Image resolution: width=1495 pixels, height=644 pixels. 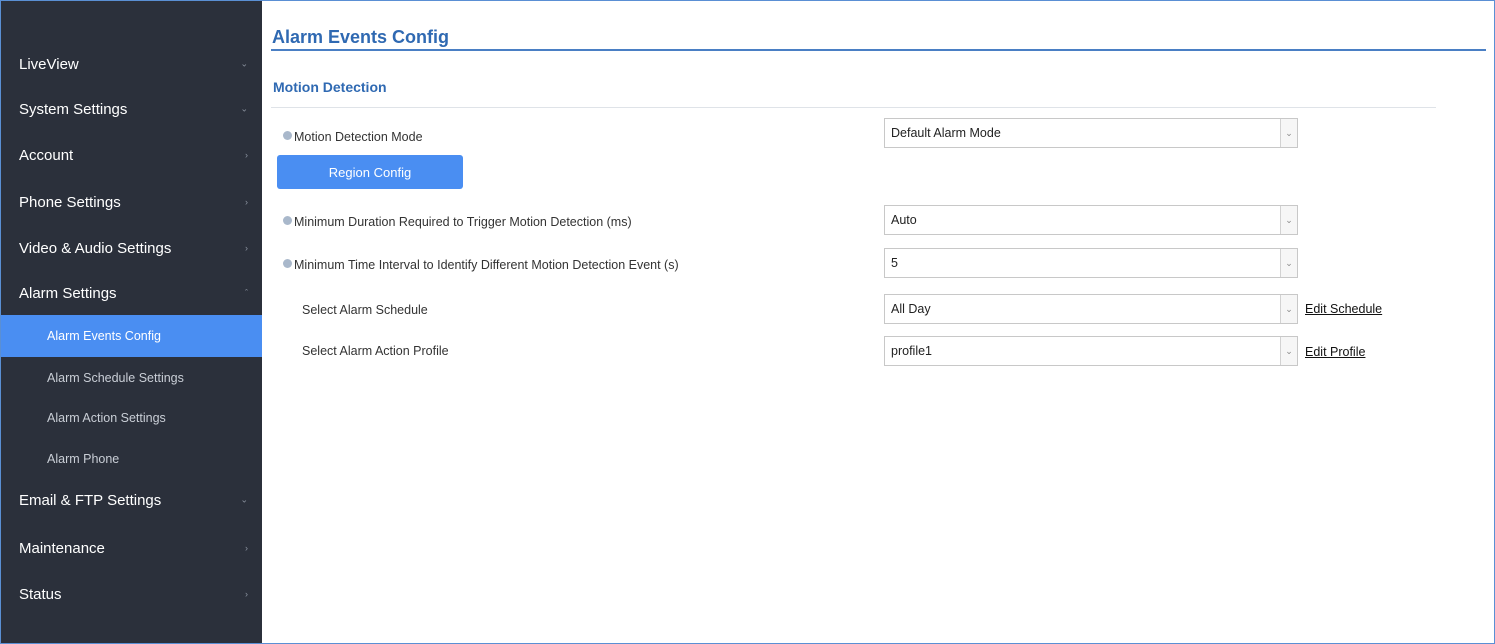 I want to click on section-title: Motion Detection, so click(x=330, y=87).